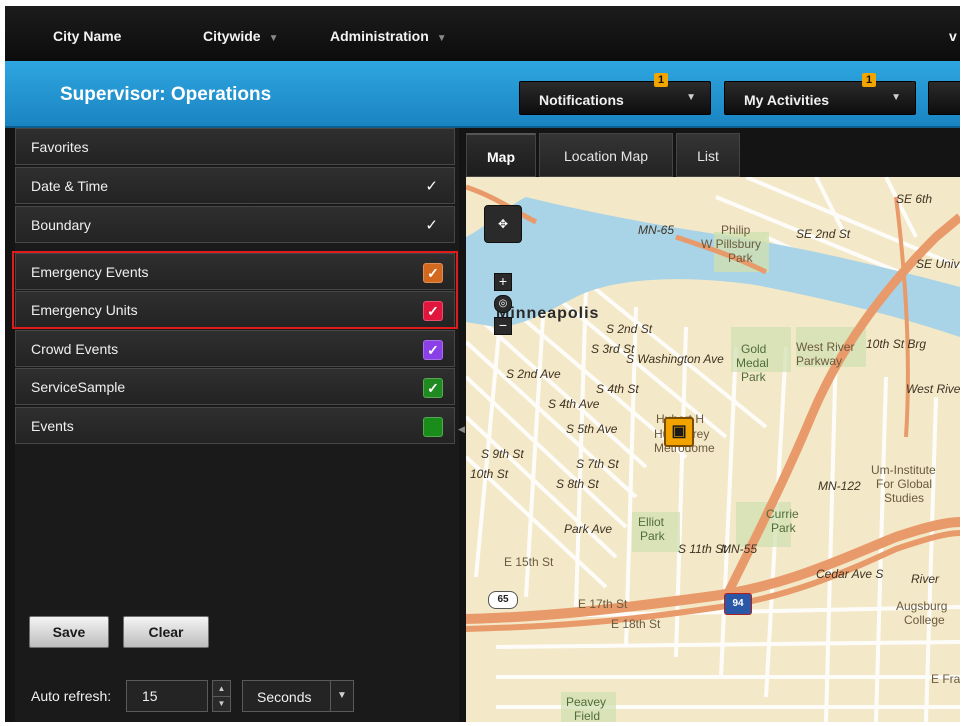 This screenshot has height=726, width=966. Describe the element at coordinates (787, 100) in the screenshot. I see `my-activities-label: My Activities` at that location.